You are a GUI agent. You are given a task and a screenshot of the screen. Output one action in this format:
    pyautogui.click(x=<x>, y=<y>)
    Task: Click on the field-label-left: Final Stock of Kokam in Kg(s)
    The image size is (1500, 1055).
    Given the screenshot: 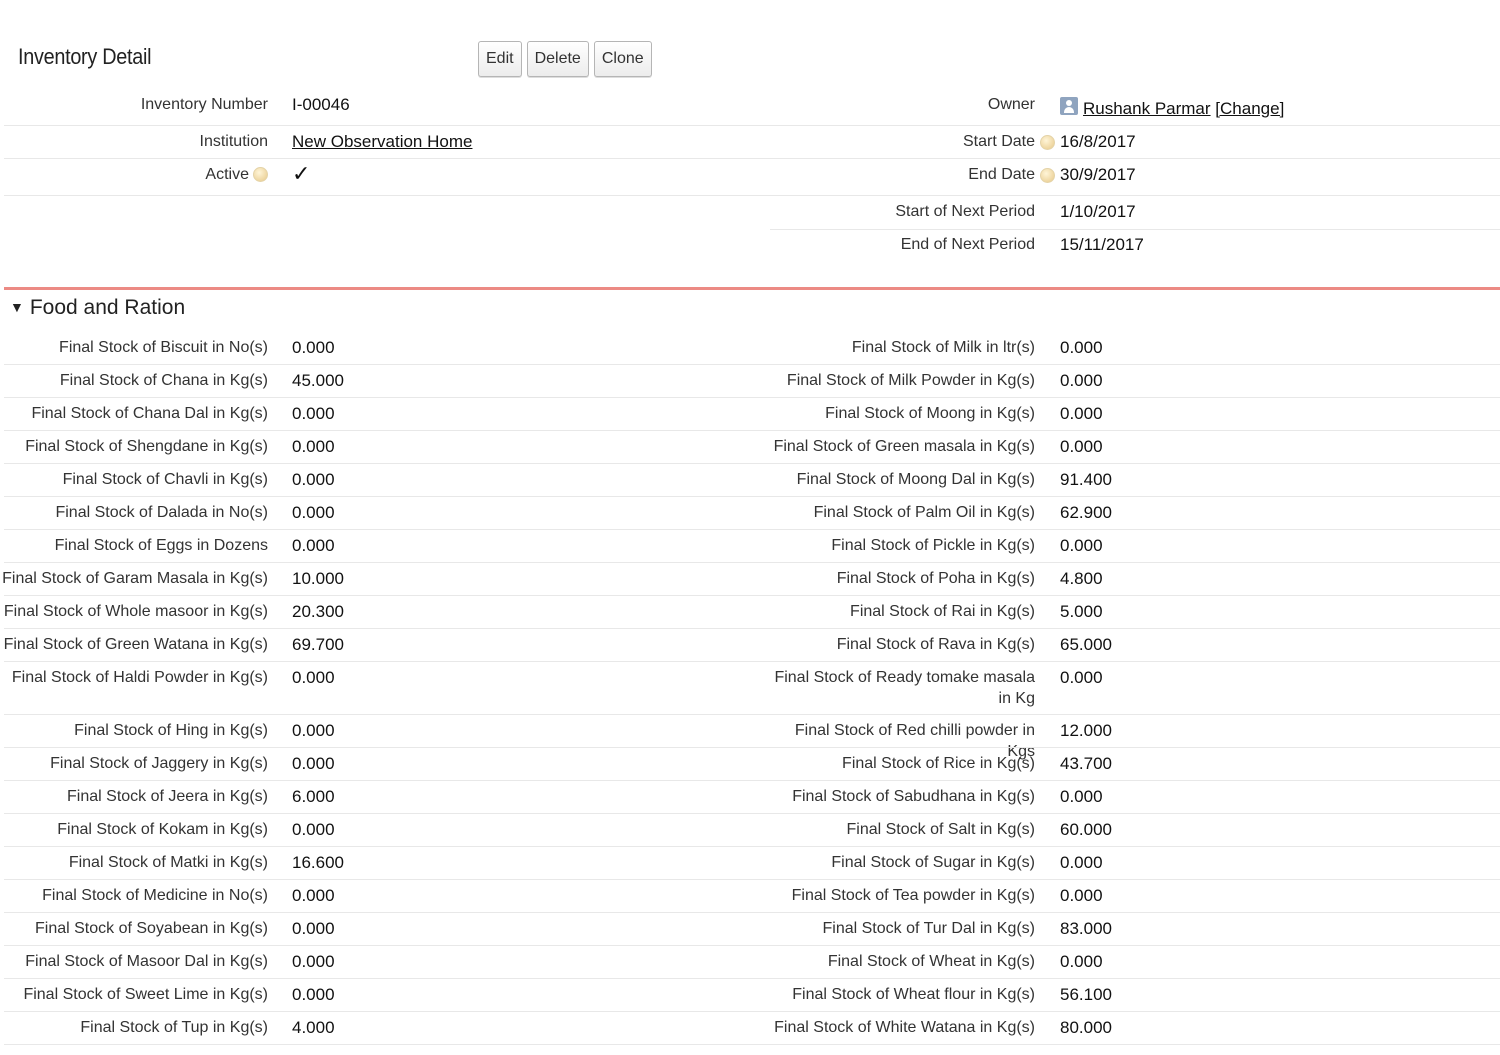 What is the action you would take?
    pyautogui.click(x=162, y=829)
    